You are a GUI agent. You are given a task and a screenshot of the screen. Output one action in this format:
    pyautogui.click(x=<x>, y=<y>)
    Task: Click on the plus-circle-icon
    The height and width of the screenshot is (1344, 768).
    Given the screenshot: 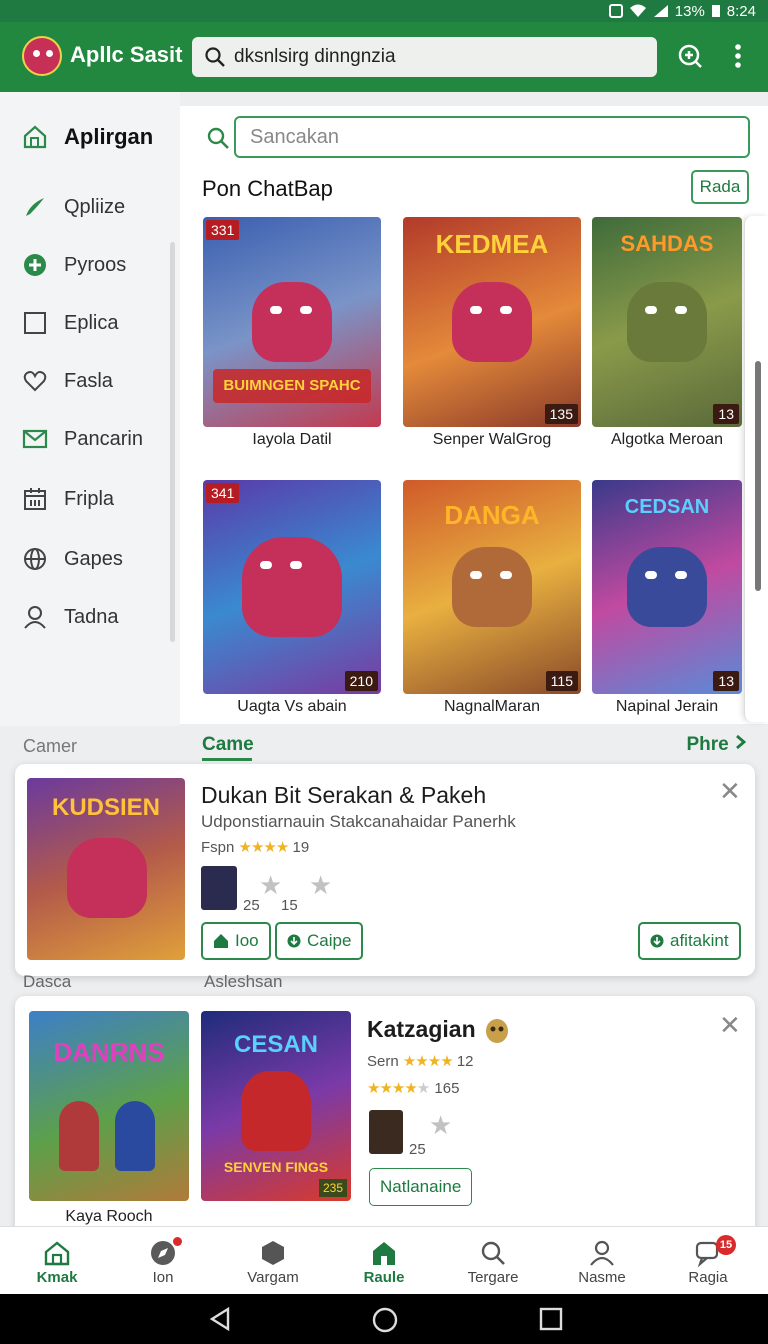 What is the action you would take?
    pyautogui.click(x=35, y=265)
    